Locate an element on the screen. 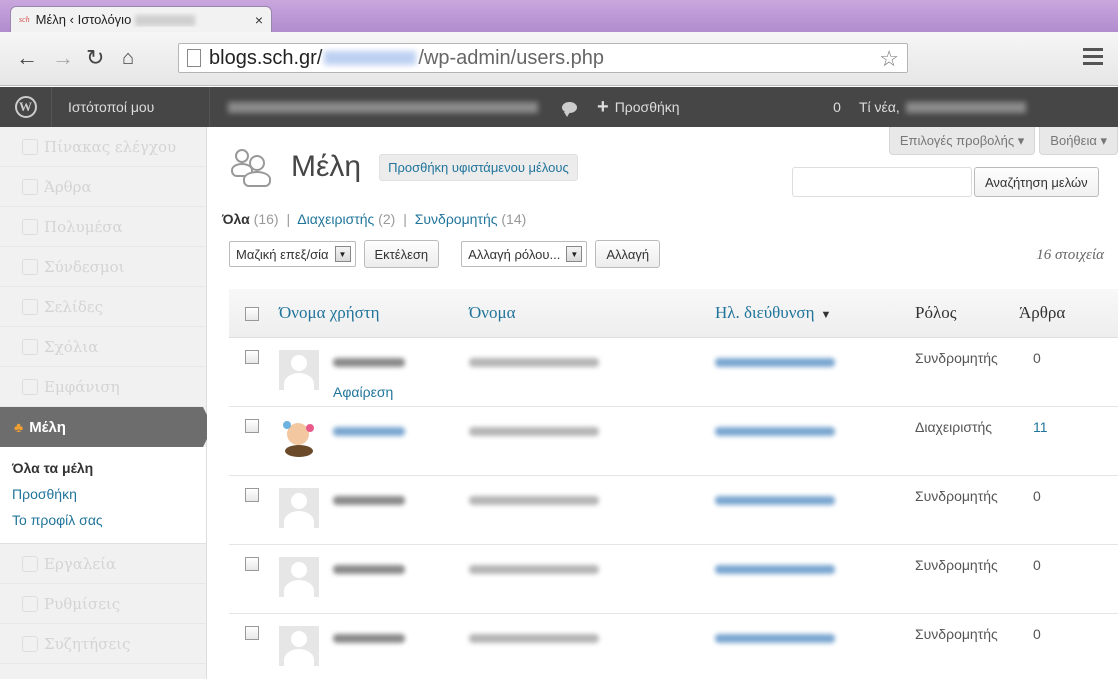 This screenshot has height=679, width=1118. bookmark-star-icon: ☆ is located at coordinates (889, 59).